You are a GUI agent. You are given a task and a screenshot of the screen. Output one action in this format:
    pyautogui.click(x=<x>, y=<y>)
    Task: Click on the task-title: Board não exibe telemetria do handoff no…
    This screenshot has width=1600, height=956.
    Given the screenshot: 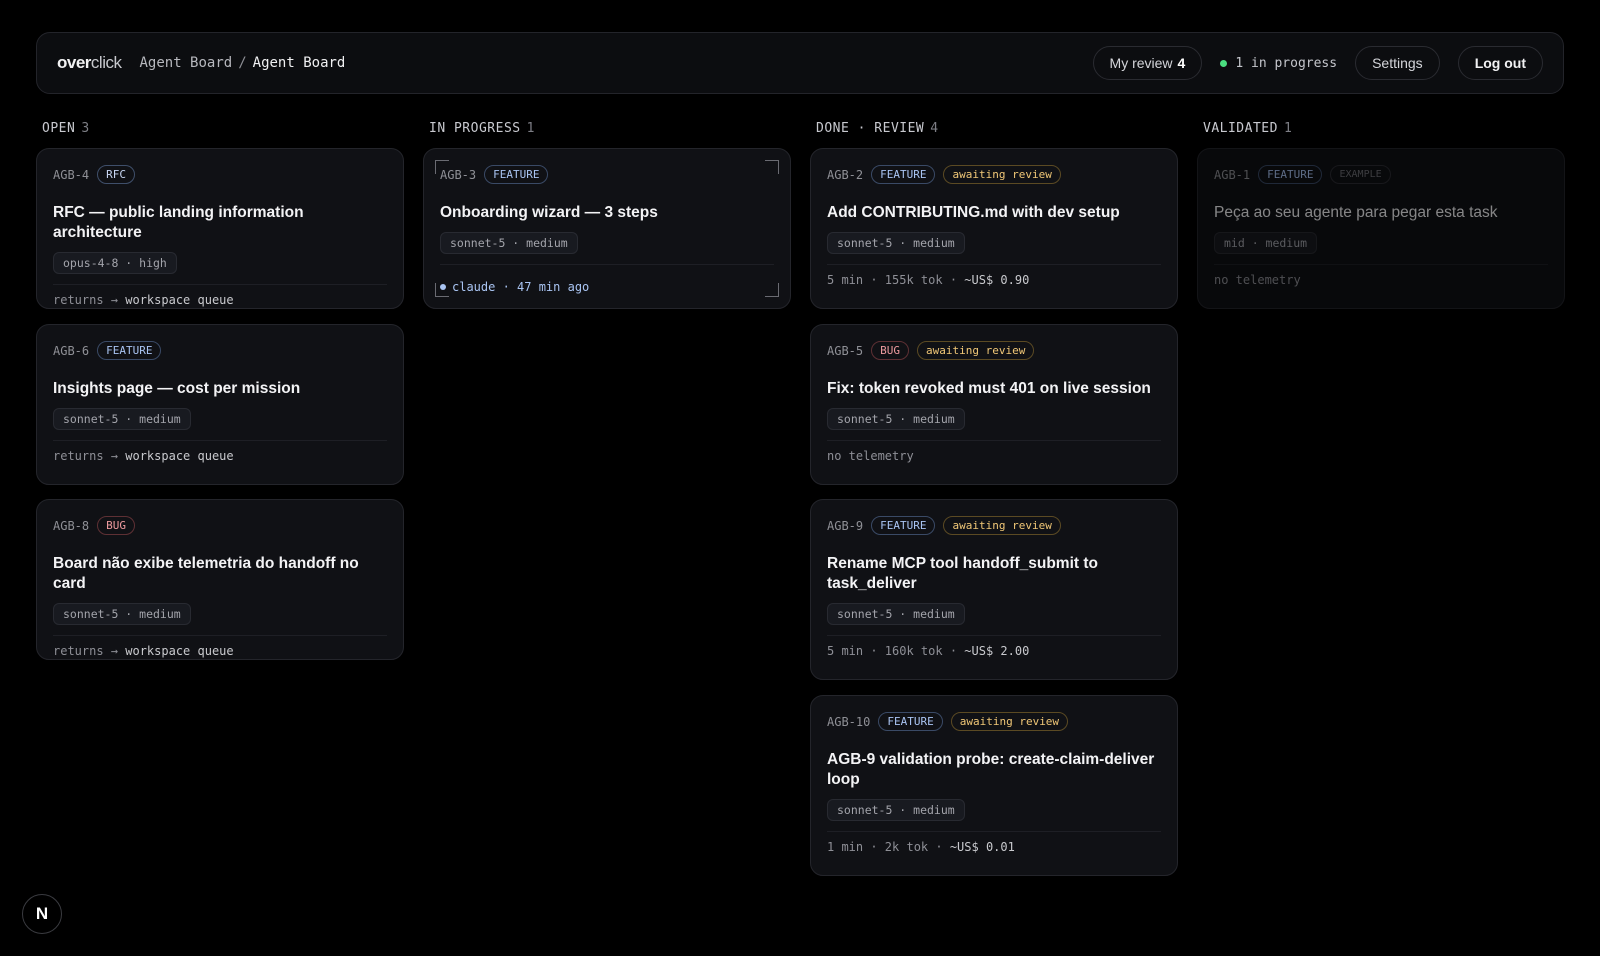 What is the action you would take?
    pyautogui.click(x=206, y=573)
    